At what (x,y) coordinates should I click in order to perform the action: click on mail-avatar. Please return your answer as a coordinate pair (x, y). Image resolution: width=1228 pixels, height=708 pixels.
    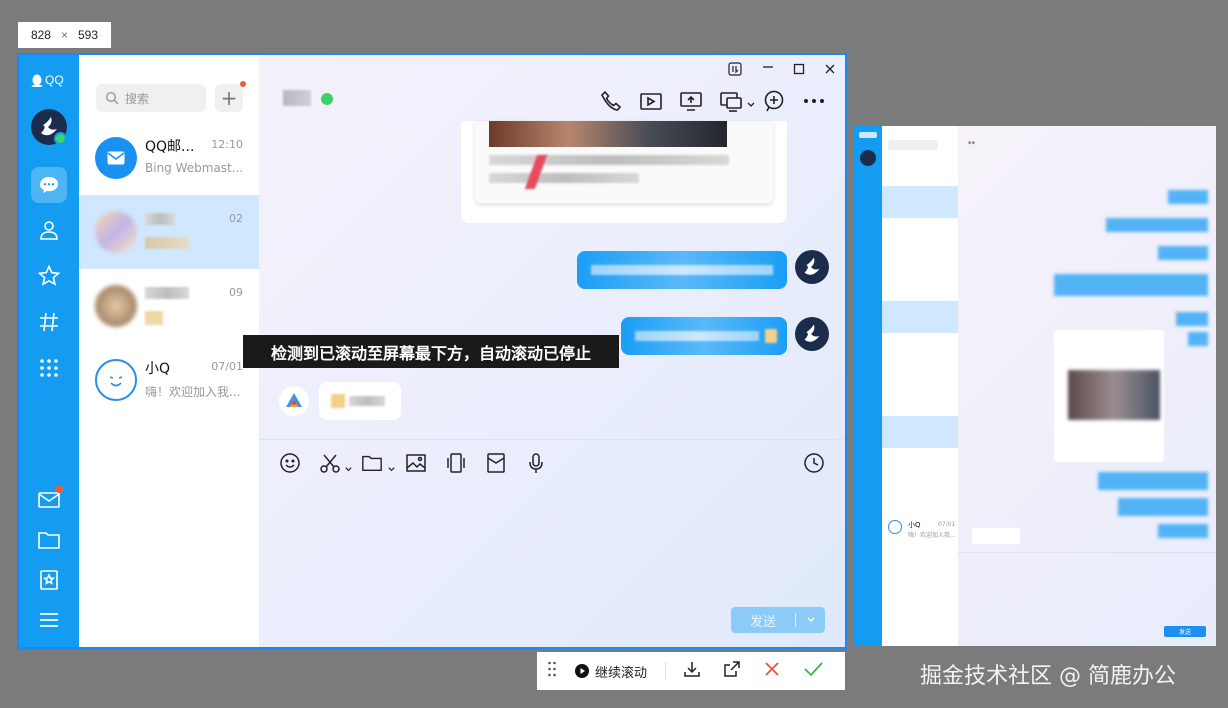
    Looking at the image, I should click on (116, 158).